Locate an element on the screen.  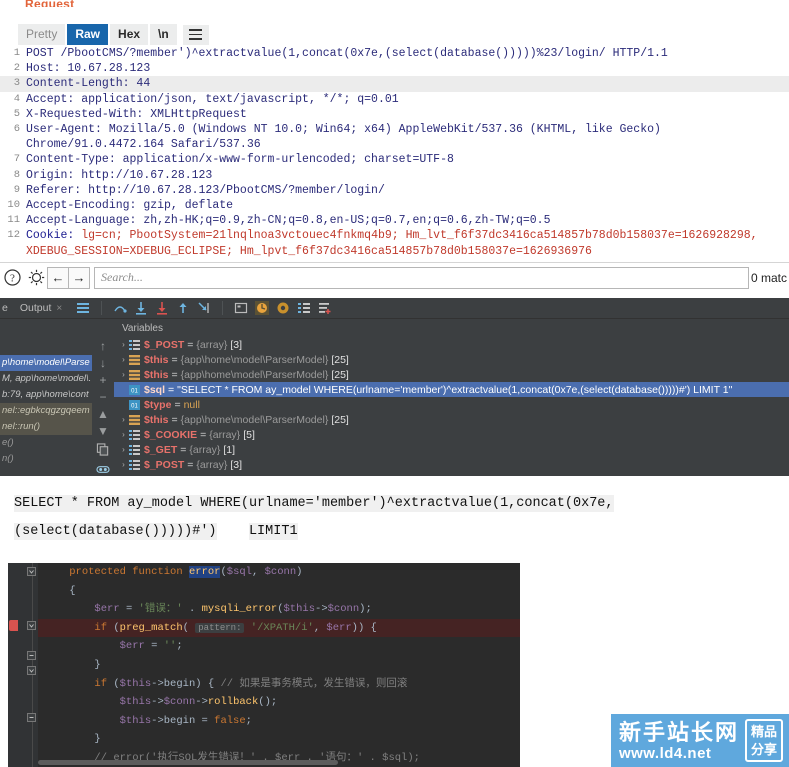
arrow-left-icon: ← is located at coordinates (58, 277).